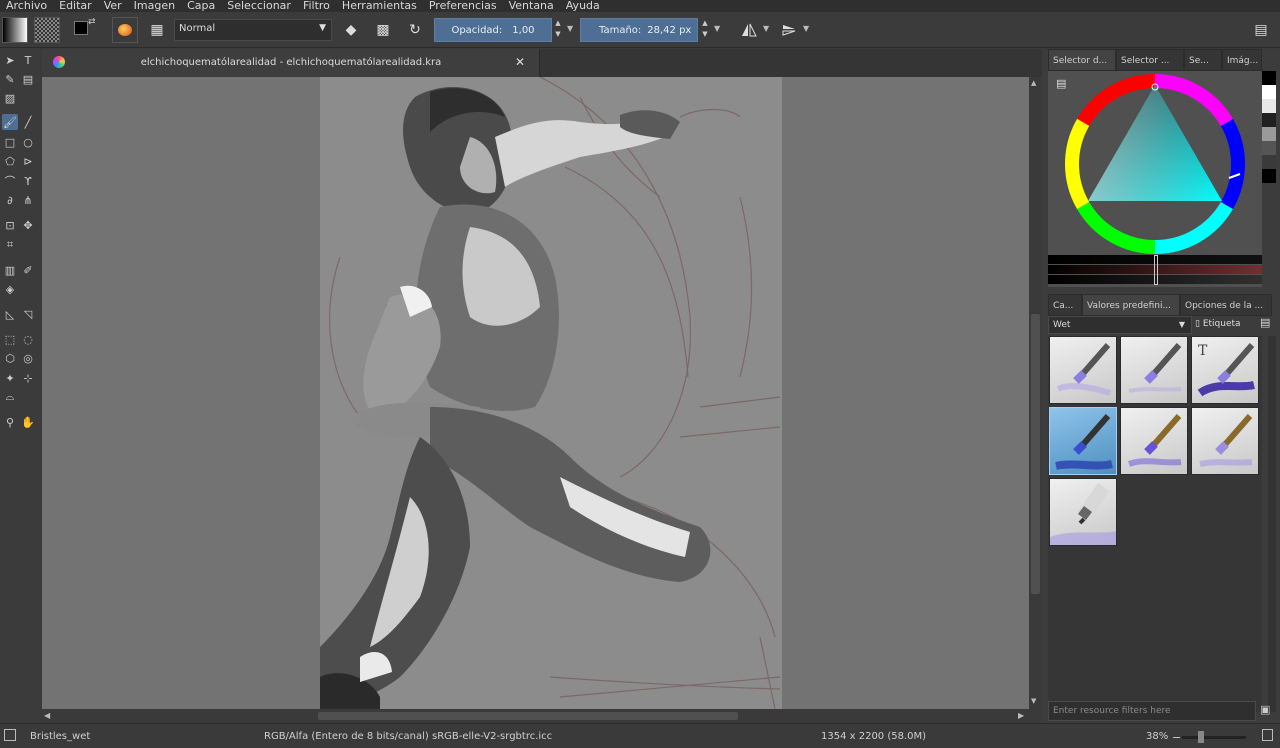  I want to click on workspace-icon: ▤, so click(1261, 30).